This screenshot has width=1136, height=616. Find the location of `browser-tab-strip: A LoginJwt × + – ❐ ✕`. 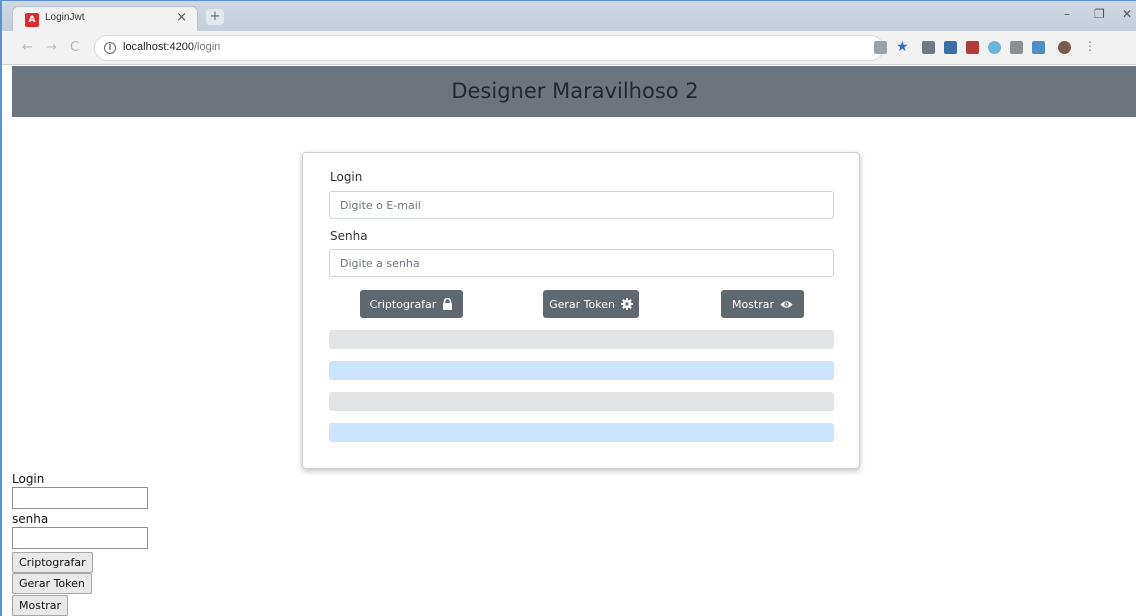

browser-tab-strip: A LoginJwt × + – ❐ ✕ is located at coordinates (569, 16).